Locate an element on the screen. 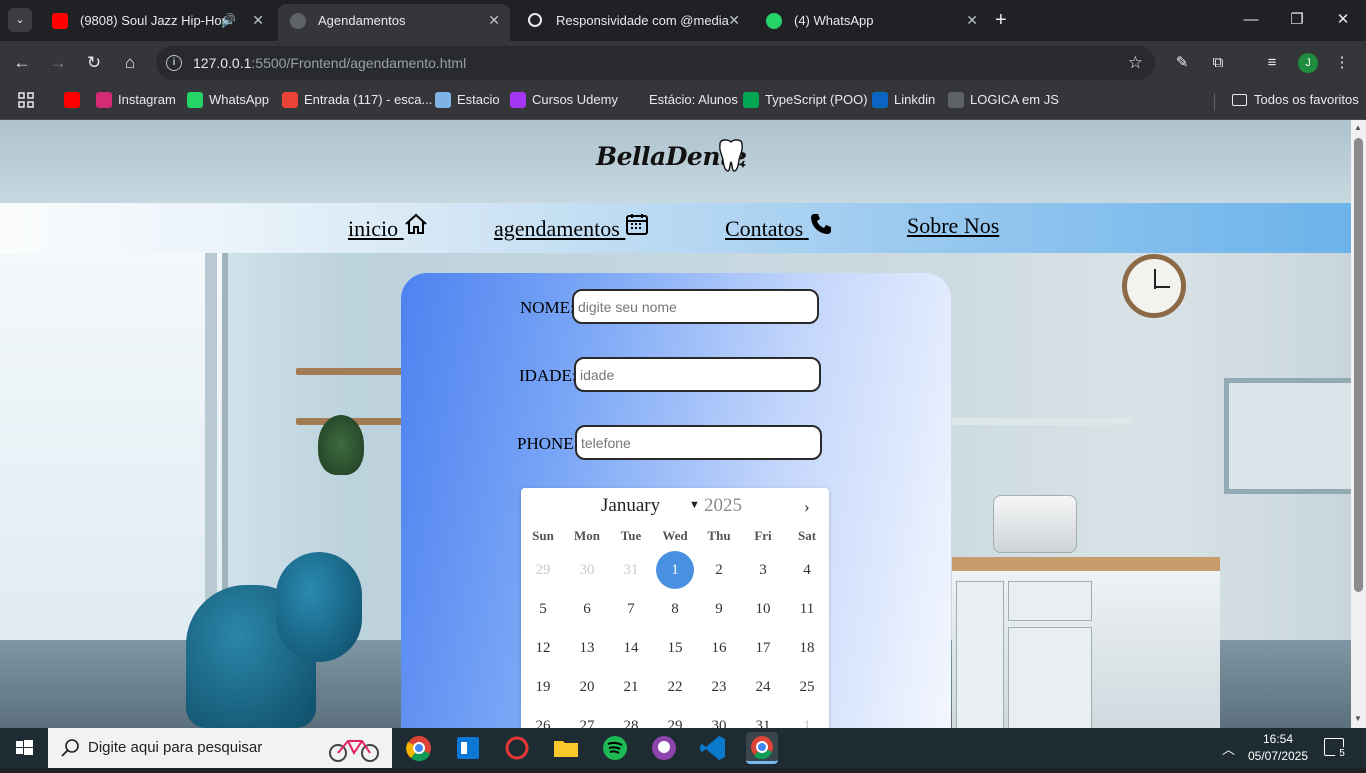 The width and height of the screenshot is (1366, 773). speaker-icon: 🔊 is located at coordinates (228, 20).